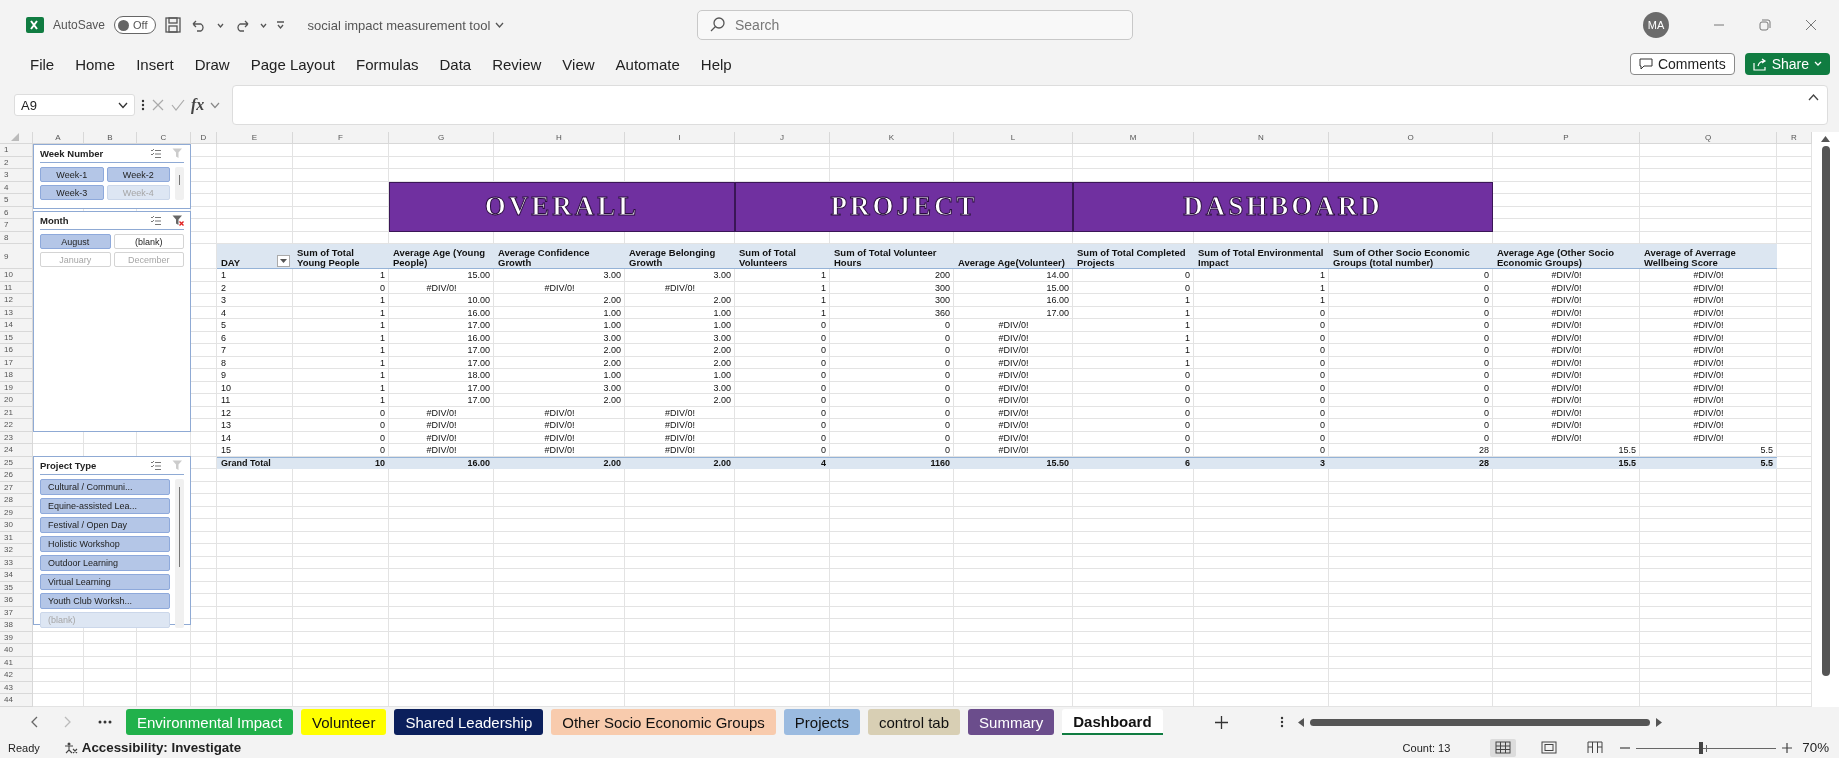  What do you see at coordinates (16, 625) in the screenshot?
I see `row-number: 38` at bounding box center [16, 625].